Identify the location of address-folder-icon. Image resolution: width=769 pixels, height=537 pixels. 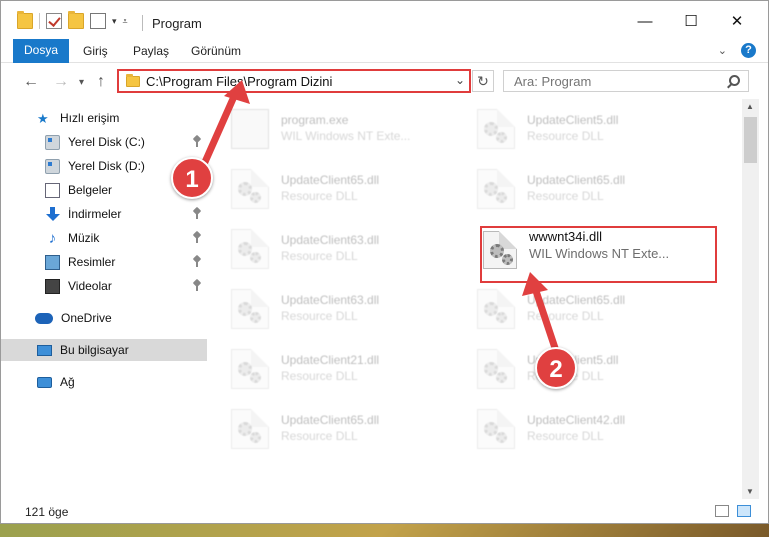
(133, 80).